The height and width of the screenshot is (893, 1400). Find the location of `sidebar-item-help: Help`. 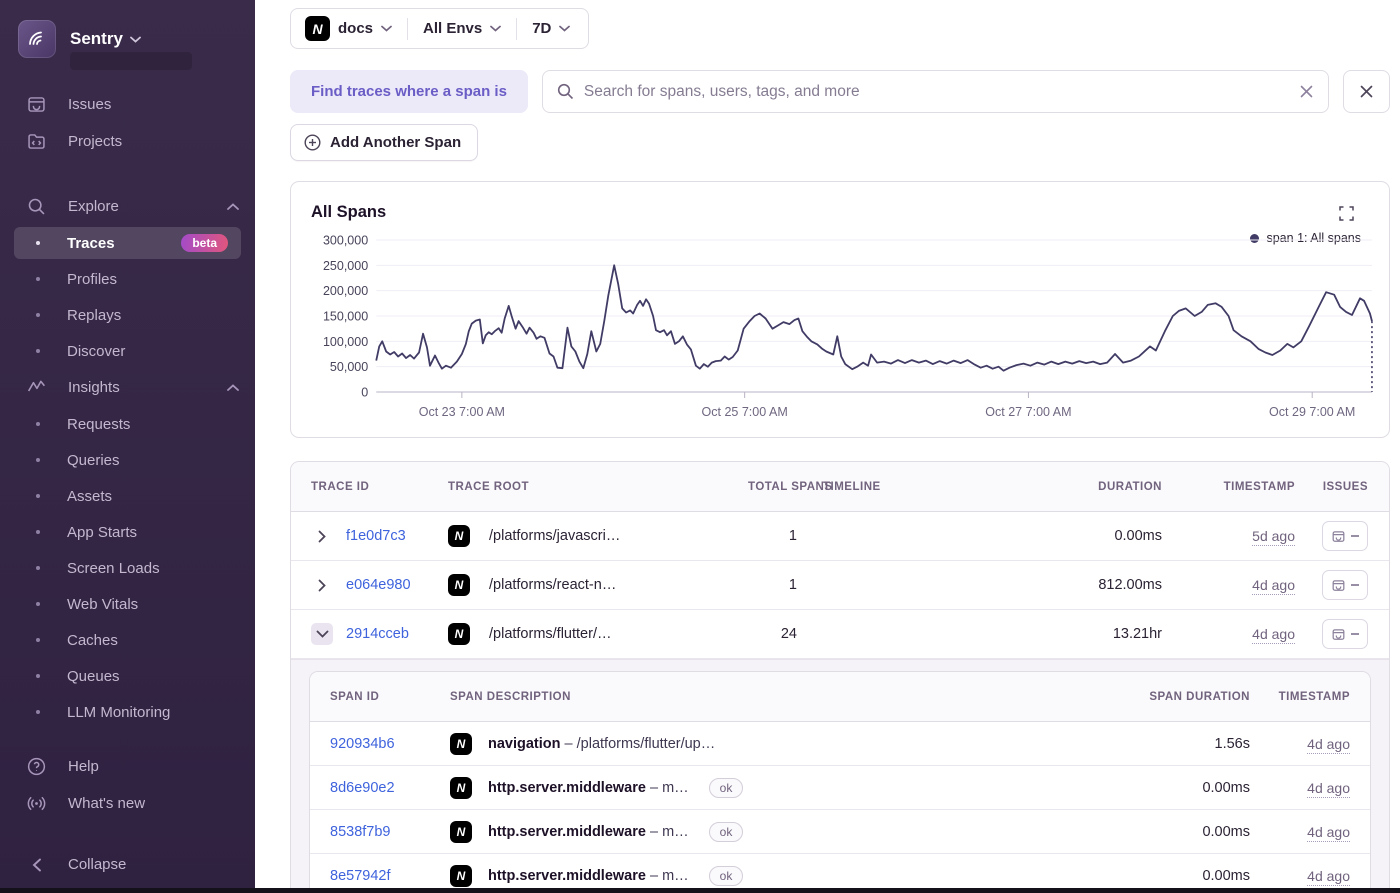

sidebar-item-help: Help is located at coordinates (127, 766).